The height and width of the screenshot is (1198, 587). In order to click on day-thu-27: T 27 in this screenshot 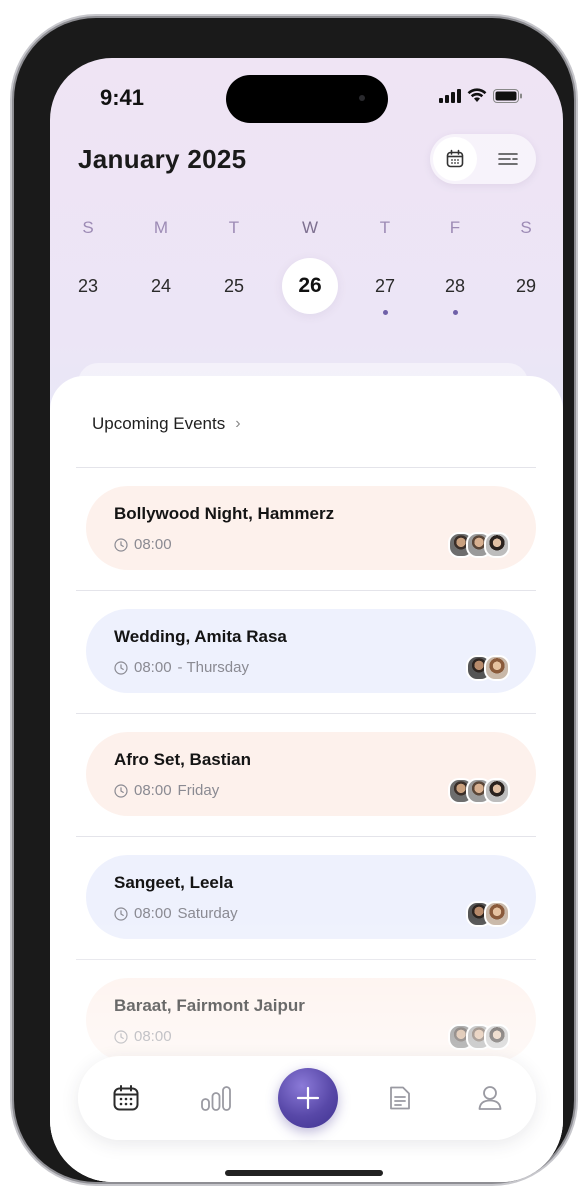, I will do `click(385, 266)`.